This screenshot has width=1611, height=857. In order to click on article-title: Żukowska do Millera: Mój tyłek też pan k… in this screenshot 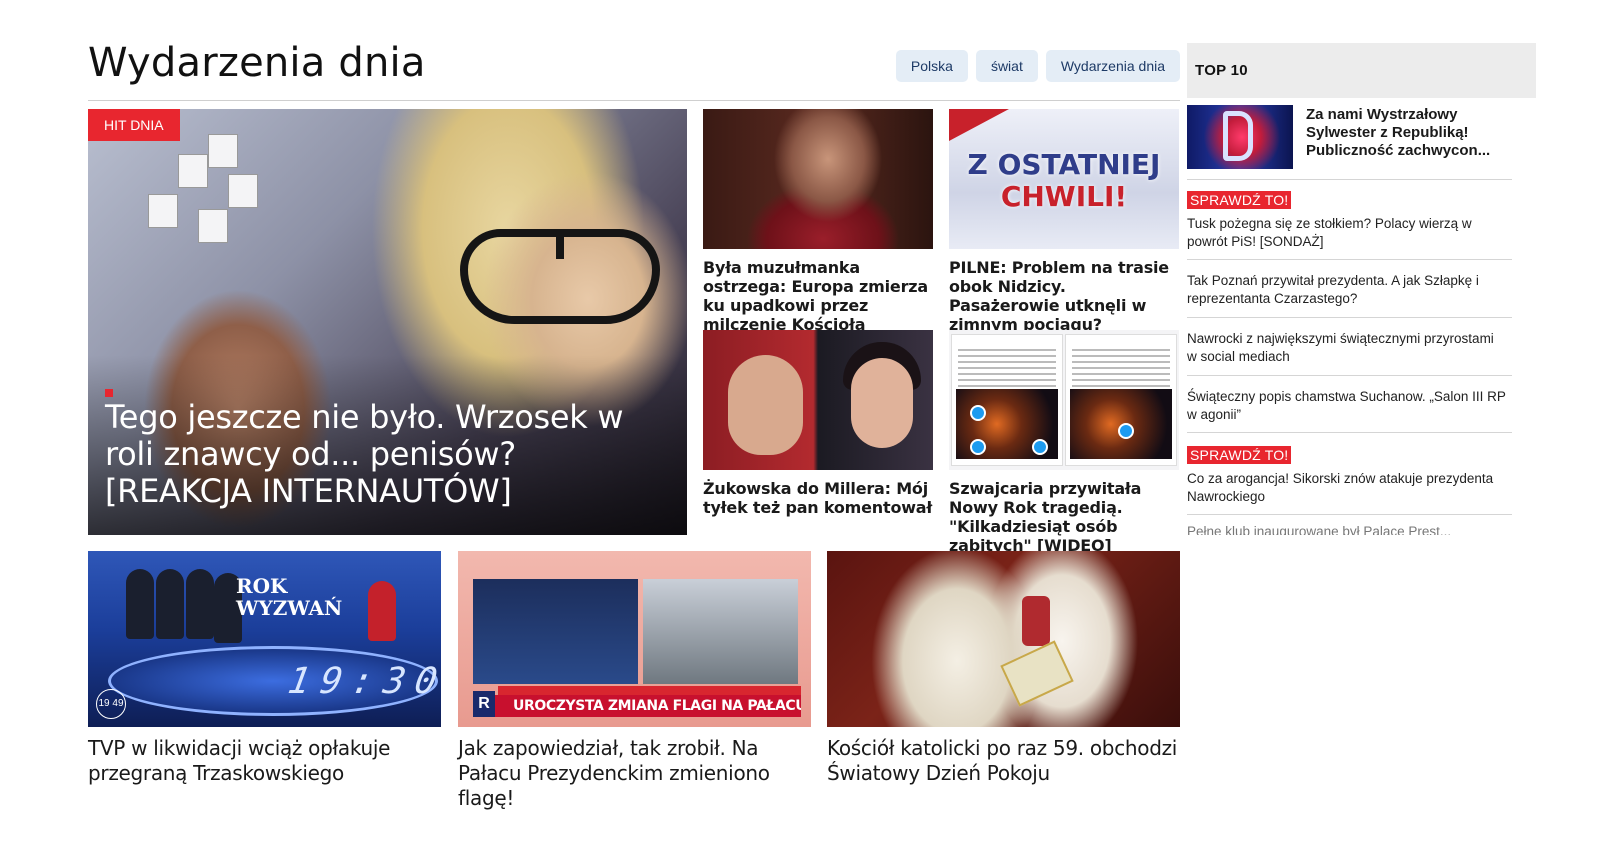, I will do `click(818, 498)`.